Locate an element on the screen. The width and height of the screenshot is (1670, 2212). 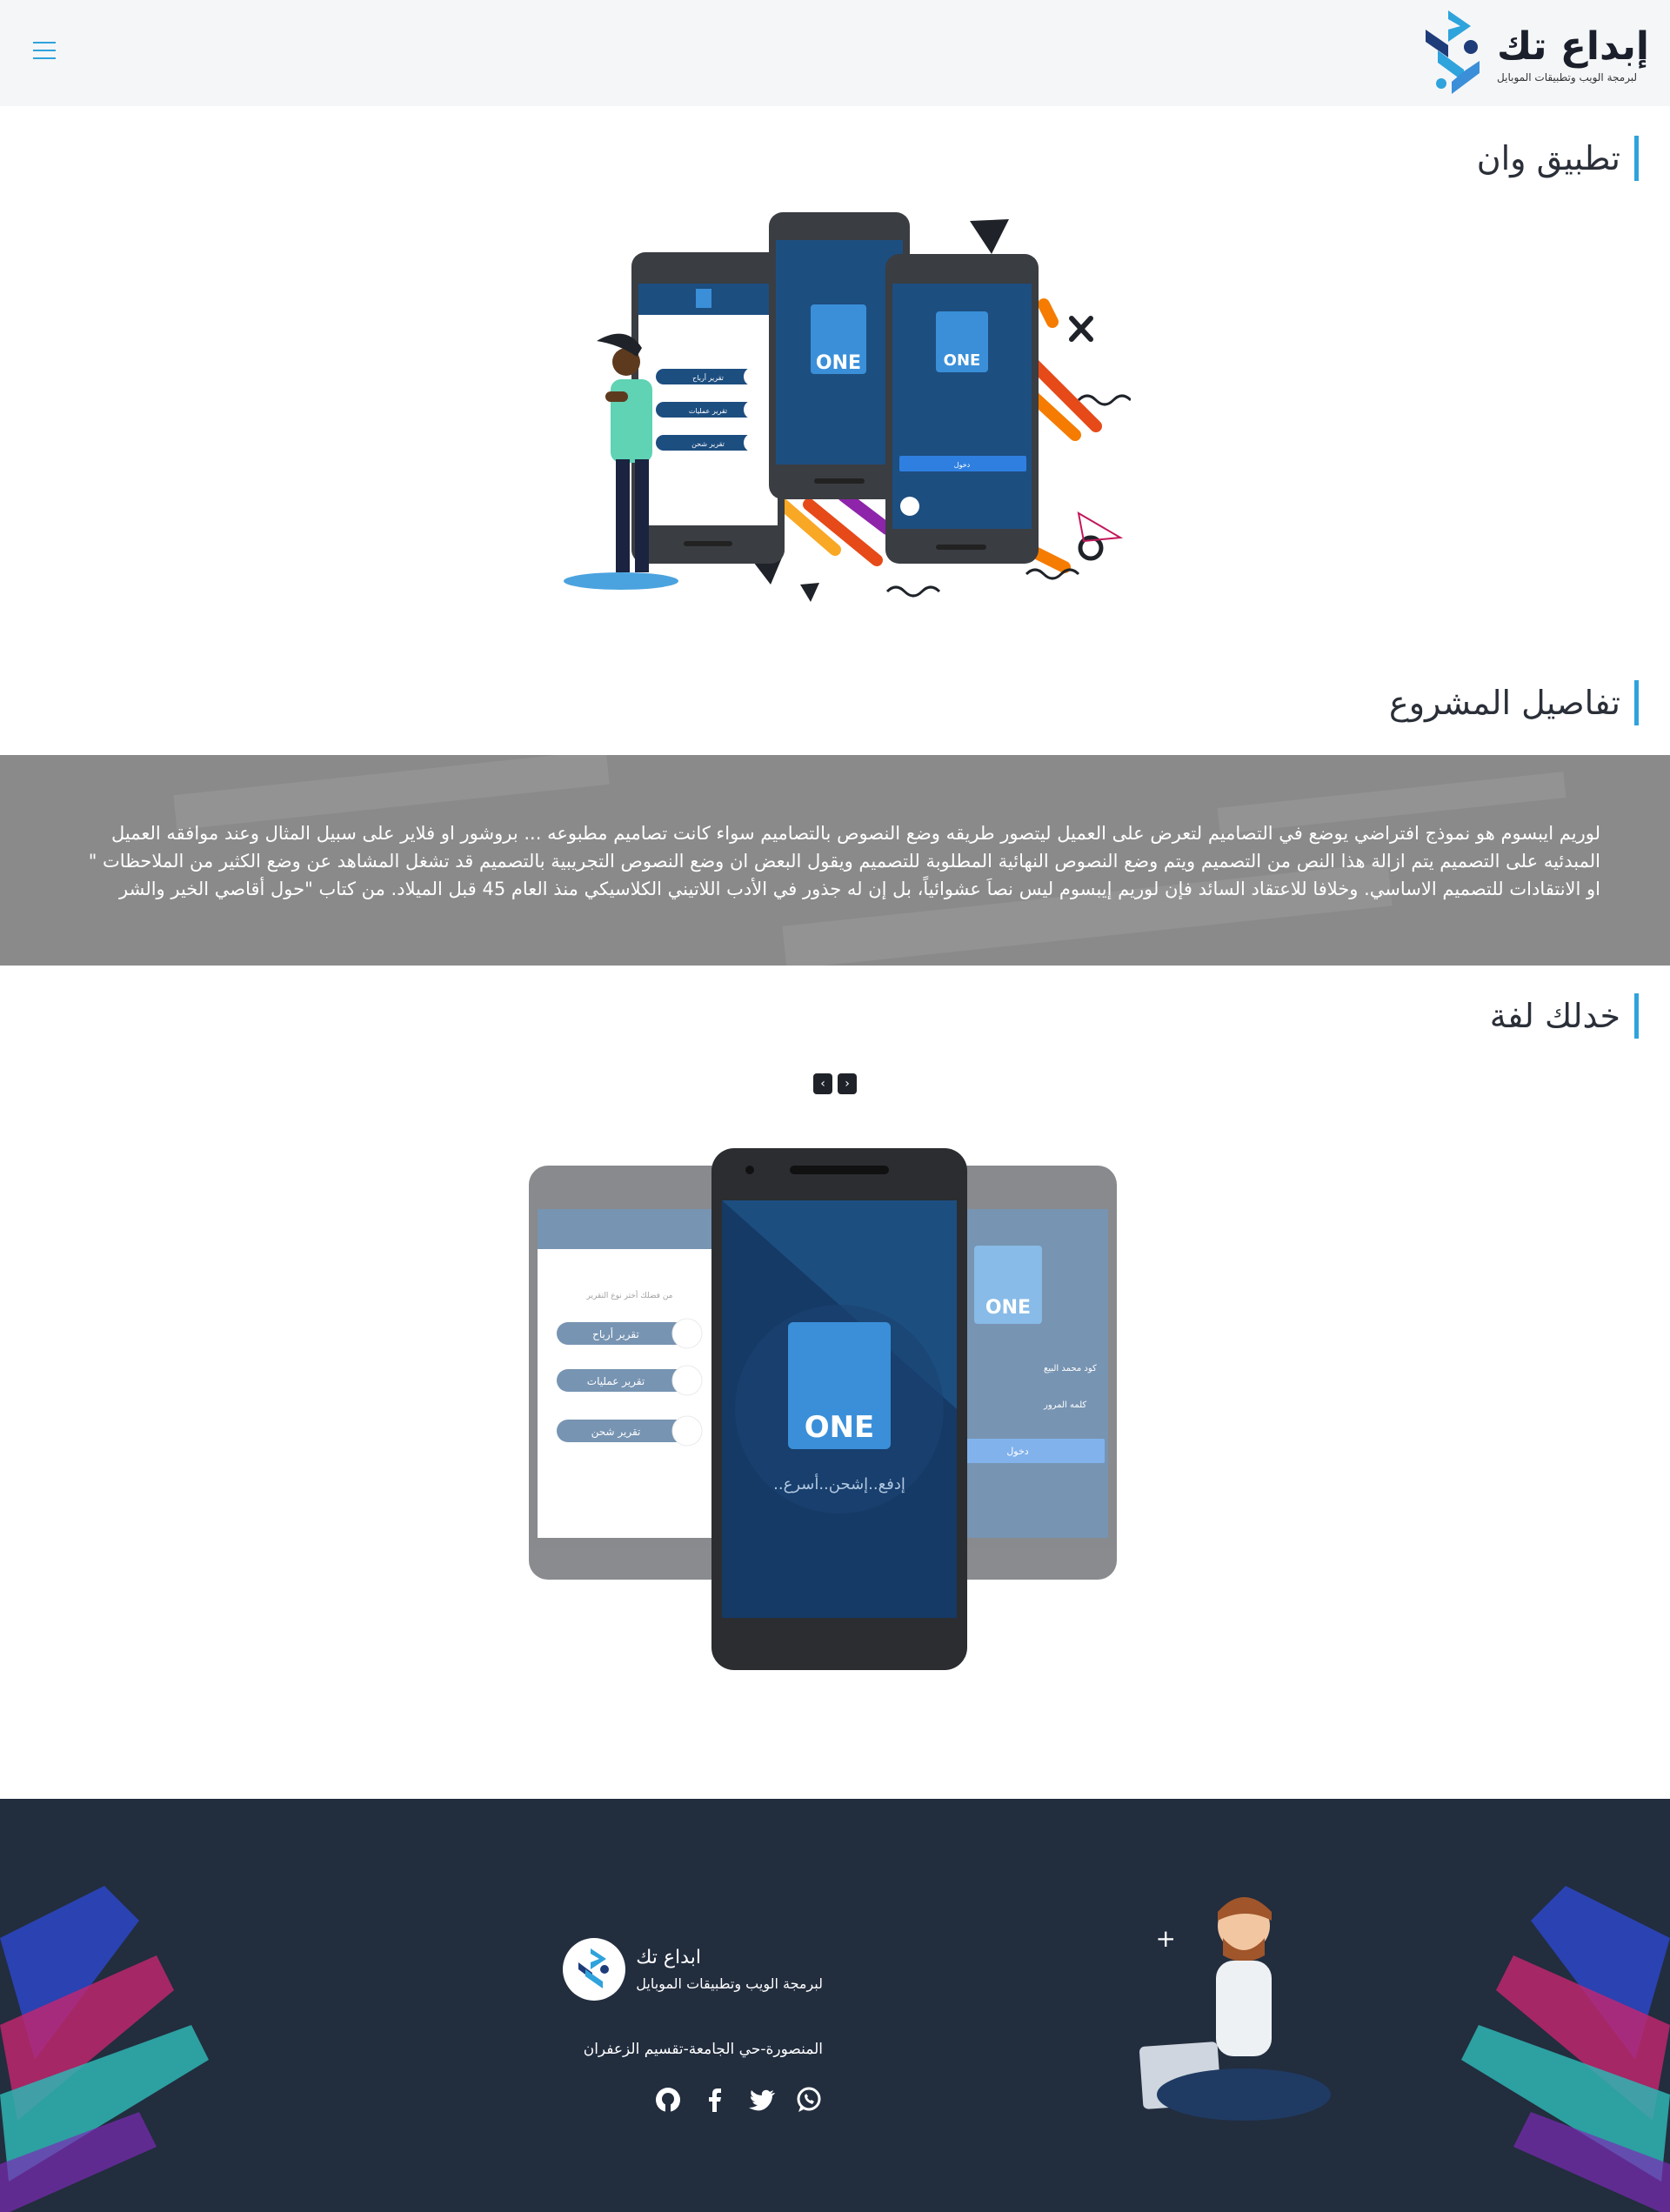
menu-toggle-button is located at coordinates (43, 52).